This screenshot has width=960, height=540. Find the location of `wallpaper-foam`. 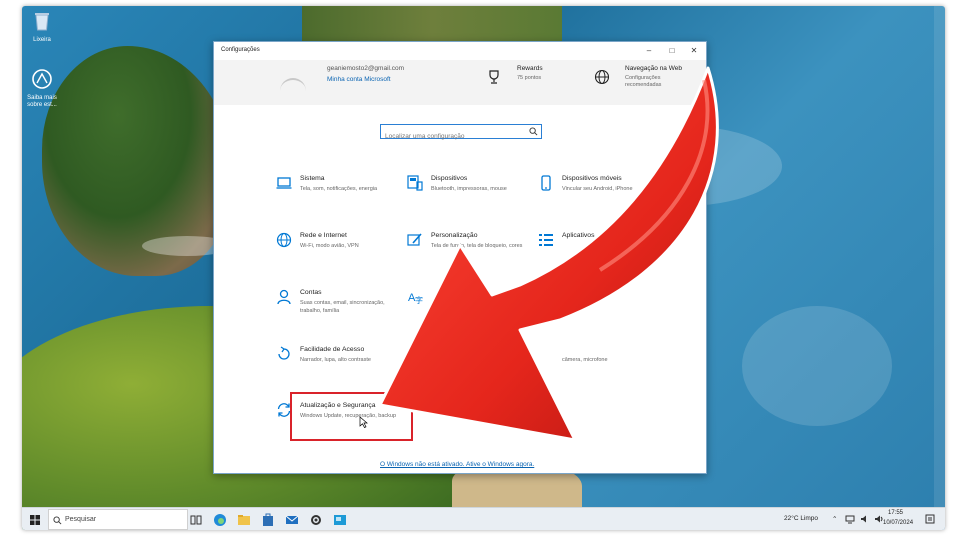

wallpaper-foam is located at coordinates (817, 366).